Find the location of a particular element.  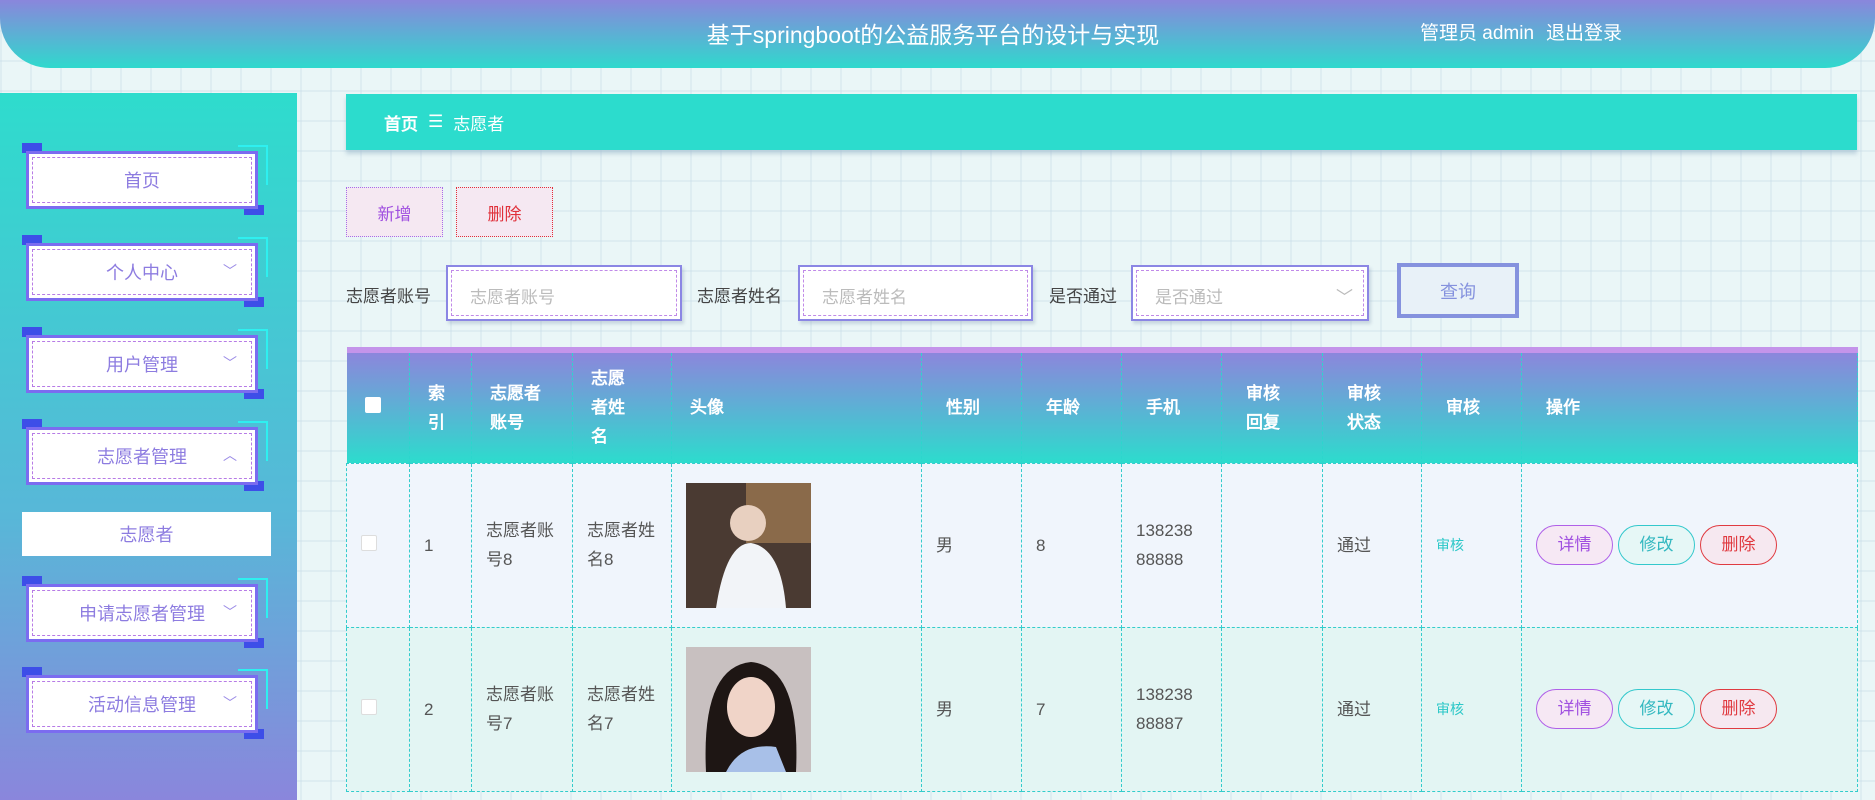

chevron-up-icon: ︿ is located at coordinates (230, 455).